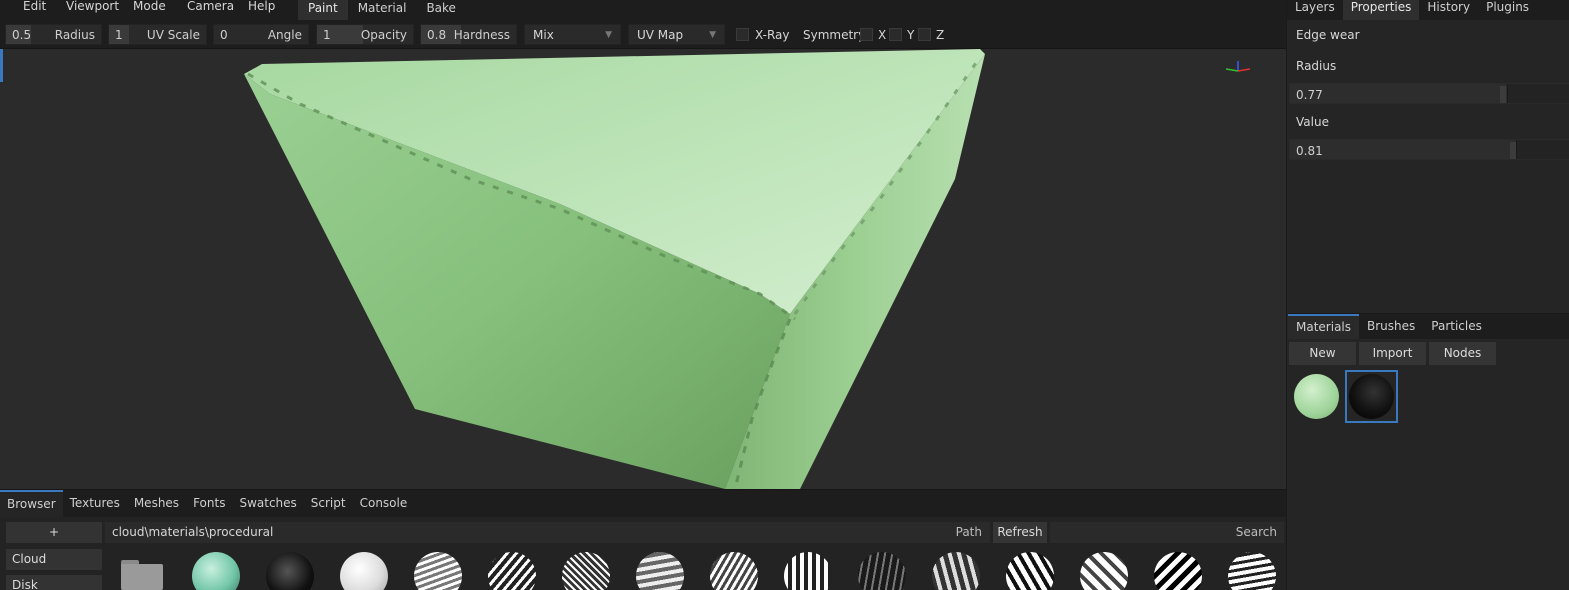 This screenshot has height=590, width=1569. What do you see at coordinates (261, 34) in the screenshot?
I see `angle-slider: 0 Angle` at bounding box center [261, 34].